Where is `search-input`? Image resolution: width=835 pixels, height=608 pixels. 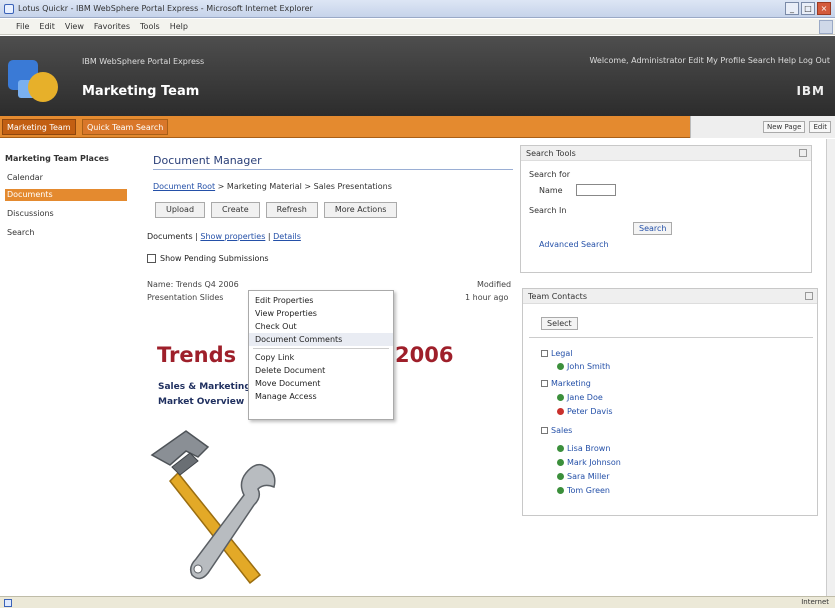
search-input is located at coordinates (596, 190).